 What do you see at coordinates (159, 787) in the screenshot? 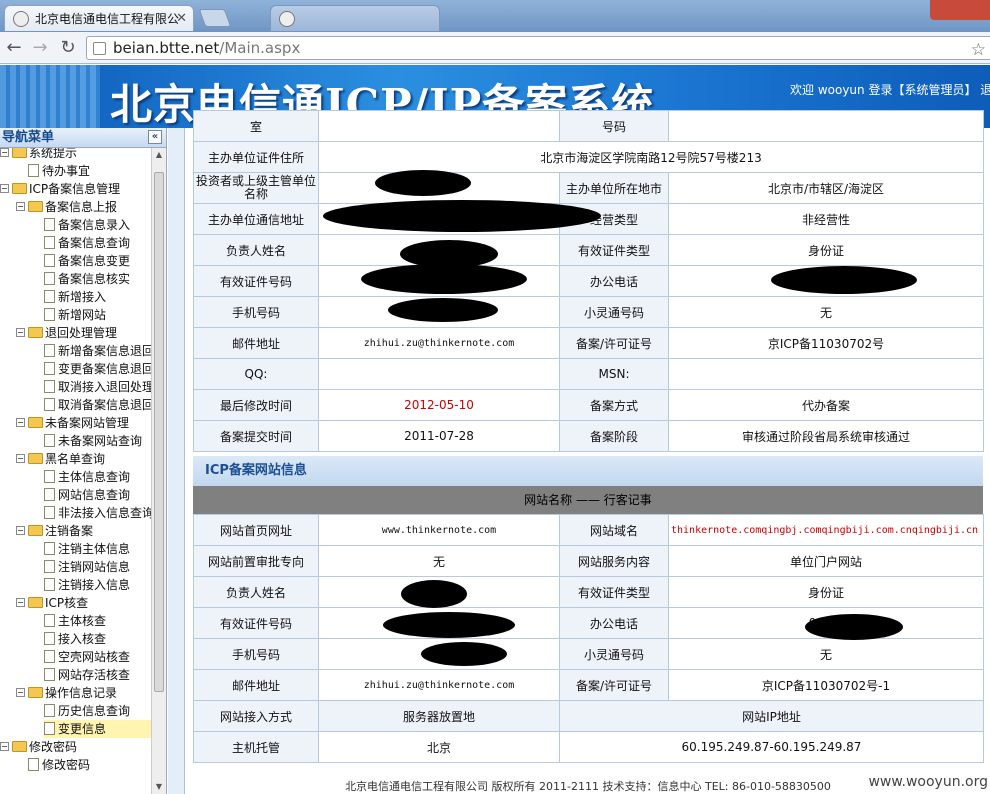
I see `scroll-down-icon: ▼` at bounding box center [159, 787].